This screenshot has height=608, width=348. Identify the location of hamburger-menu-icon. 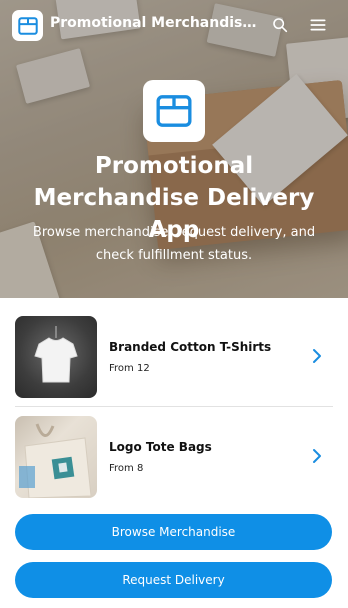
(318, 25).